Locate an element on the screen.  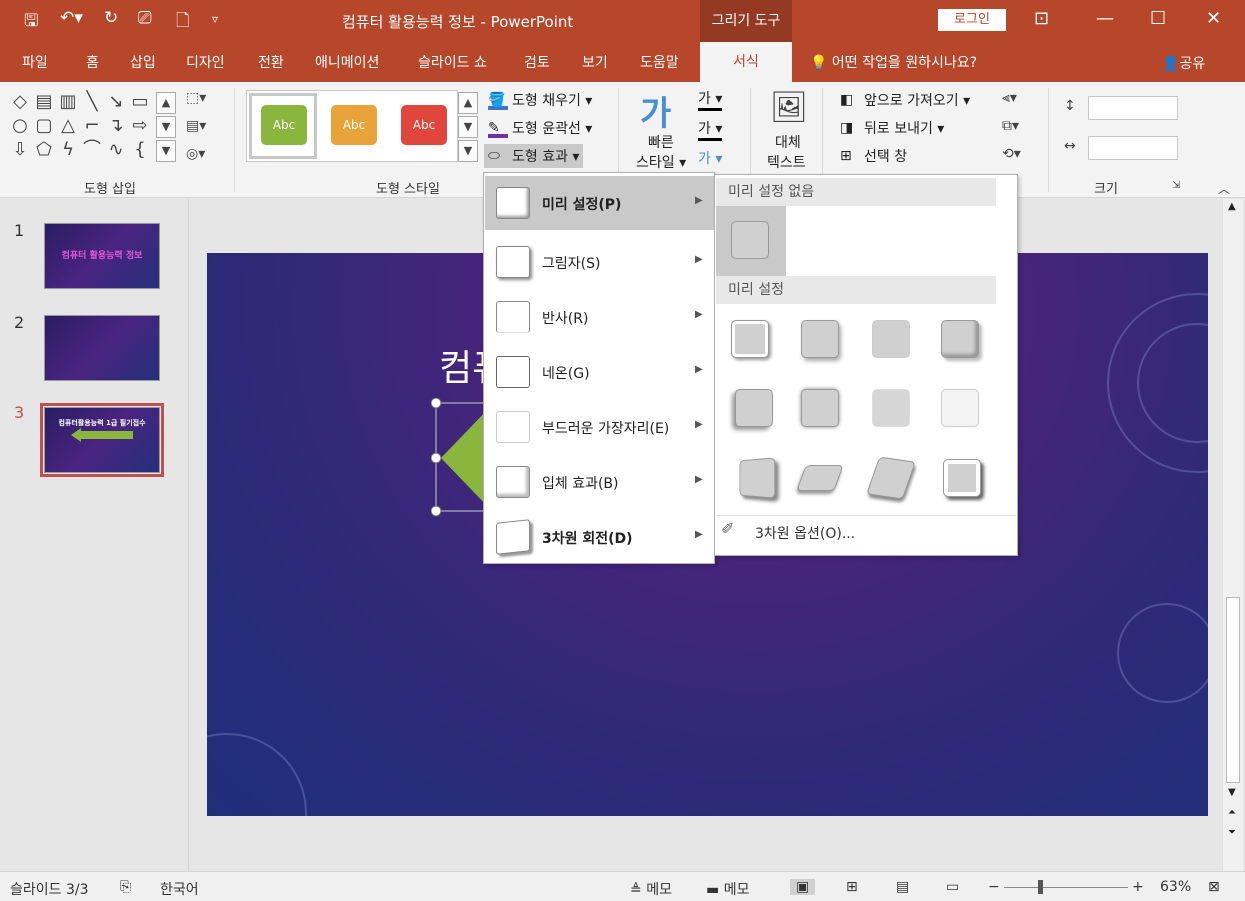
zoom-level: 63% is located at coordinates (1175, 887).